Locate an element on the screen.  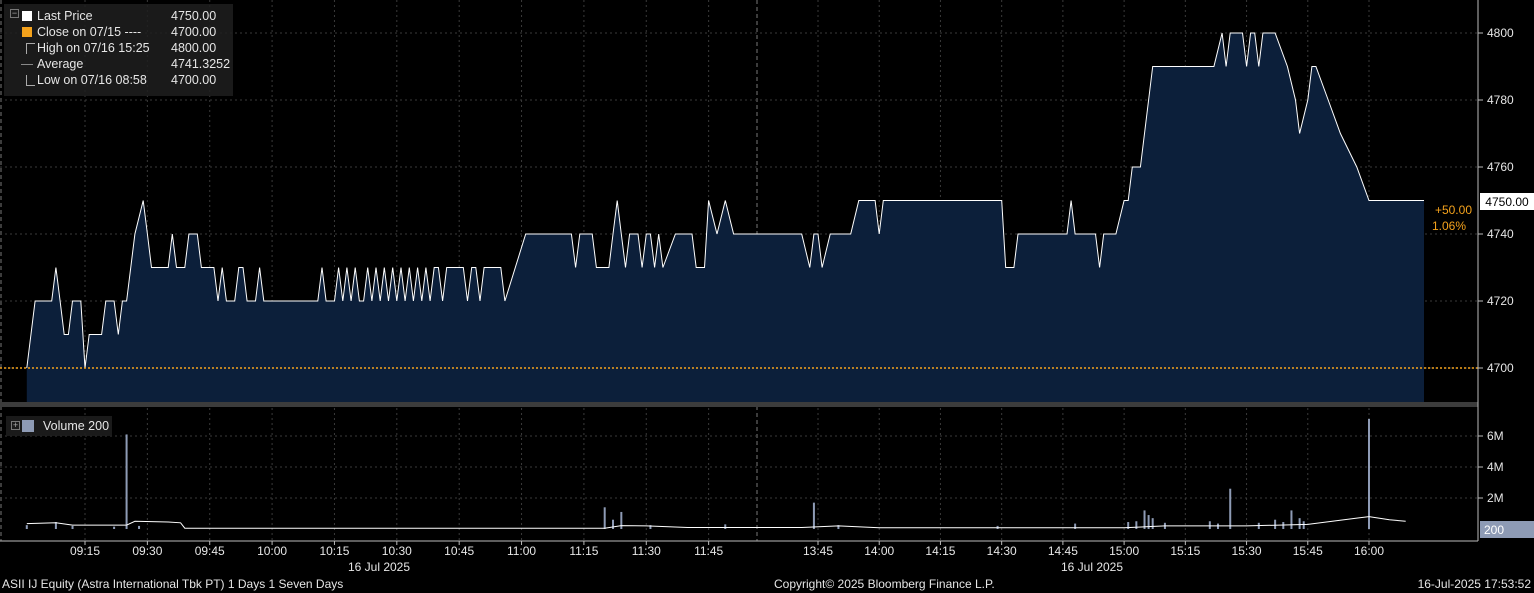
legend-label: Low on 07/16 08:58 is located at coordinates (92, 80).